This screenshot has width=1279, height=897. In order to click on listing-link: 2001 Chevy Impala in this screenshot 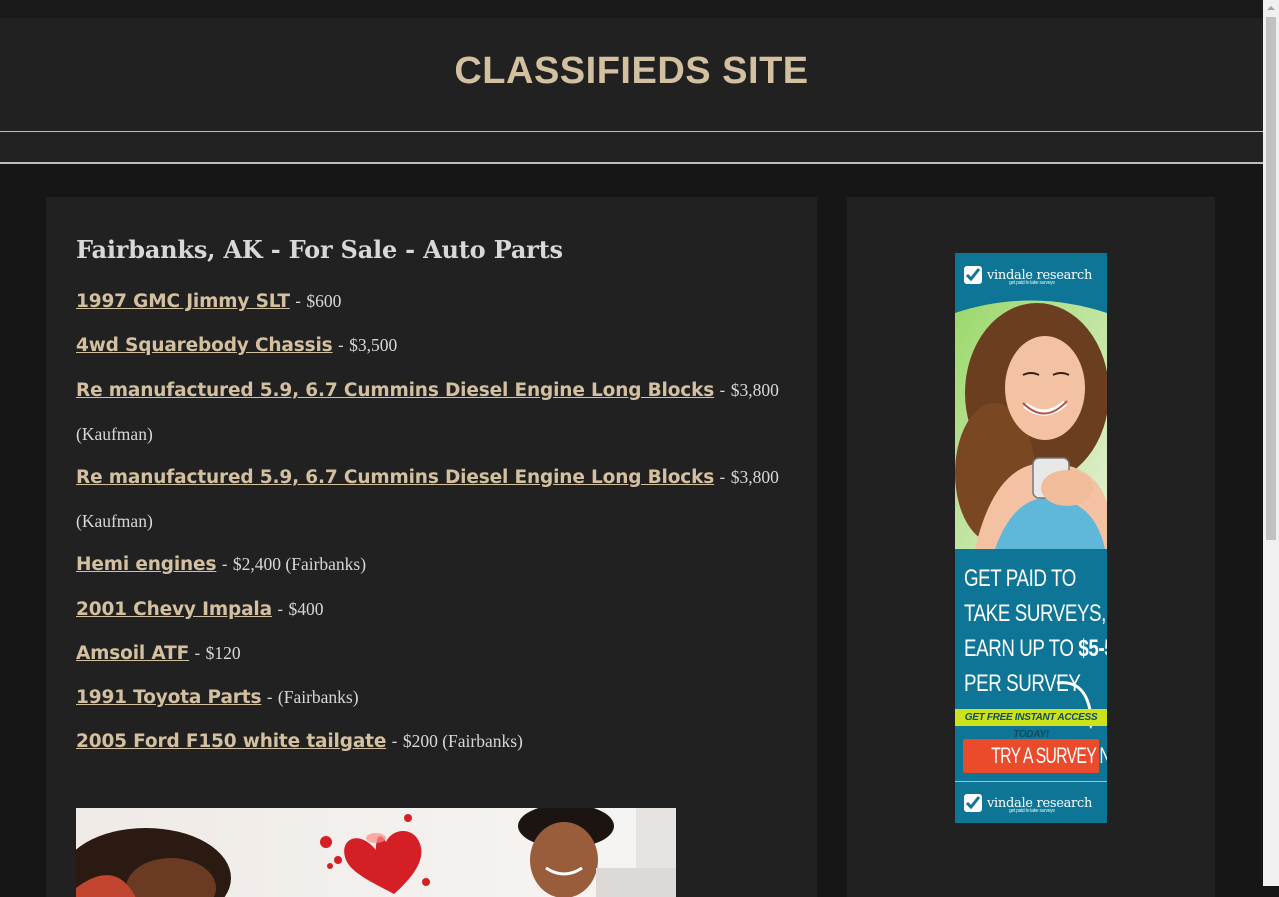, I will do `click(174, 609)`.